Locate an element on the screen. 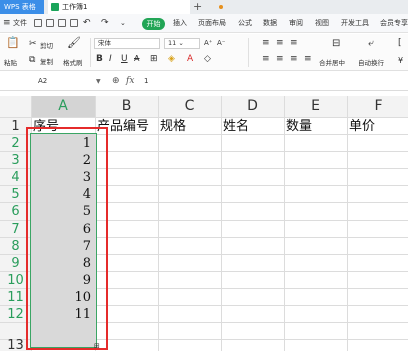 This screenshot has width=408, height=351. merge-center-icon: ⊟ is located at coordinates (336, 43).